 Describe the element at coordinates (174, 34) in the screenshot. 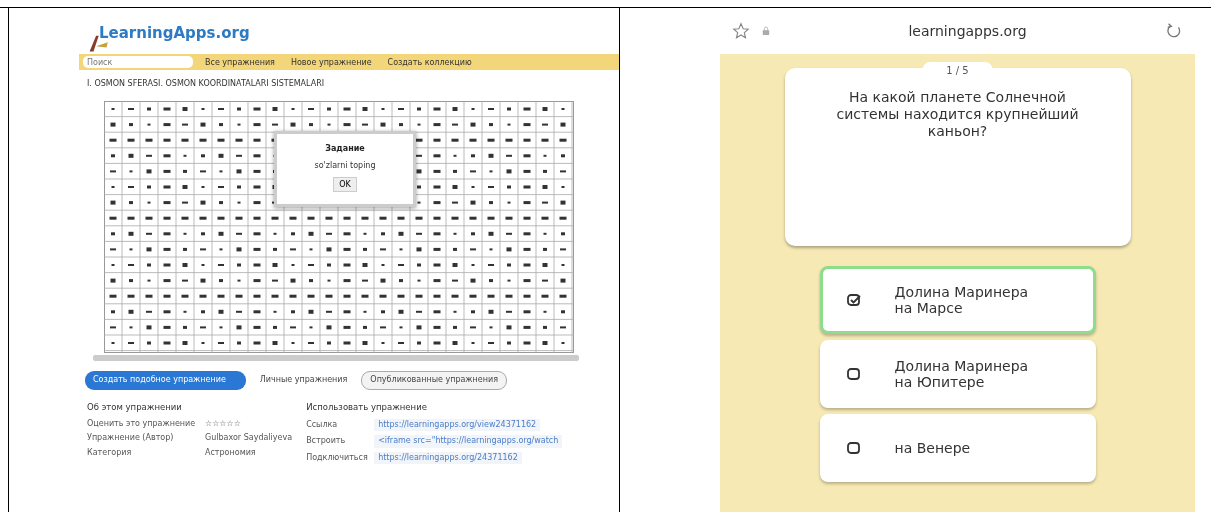

I see `logo: LearningApps.org` at that location.